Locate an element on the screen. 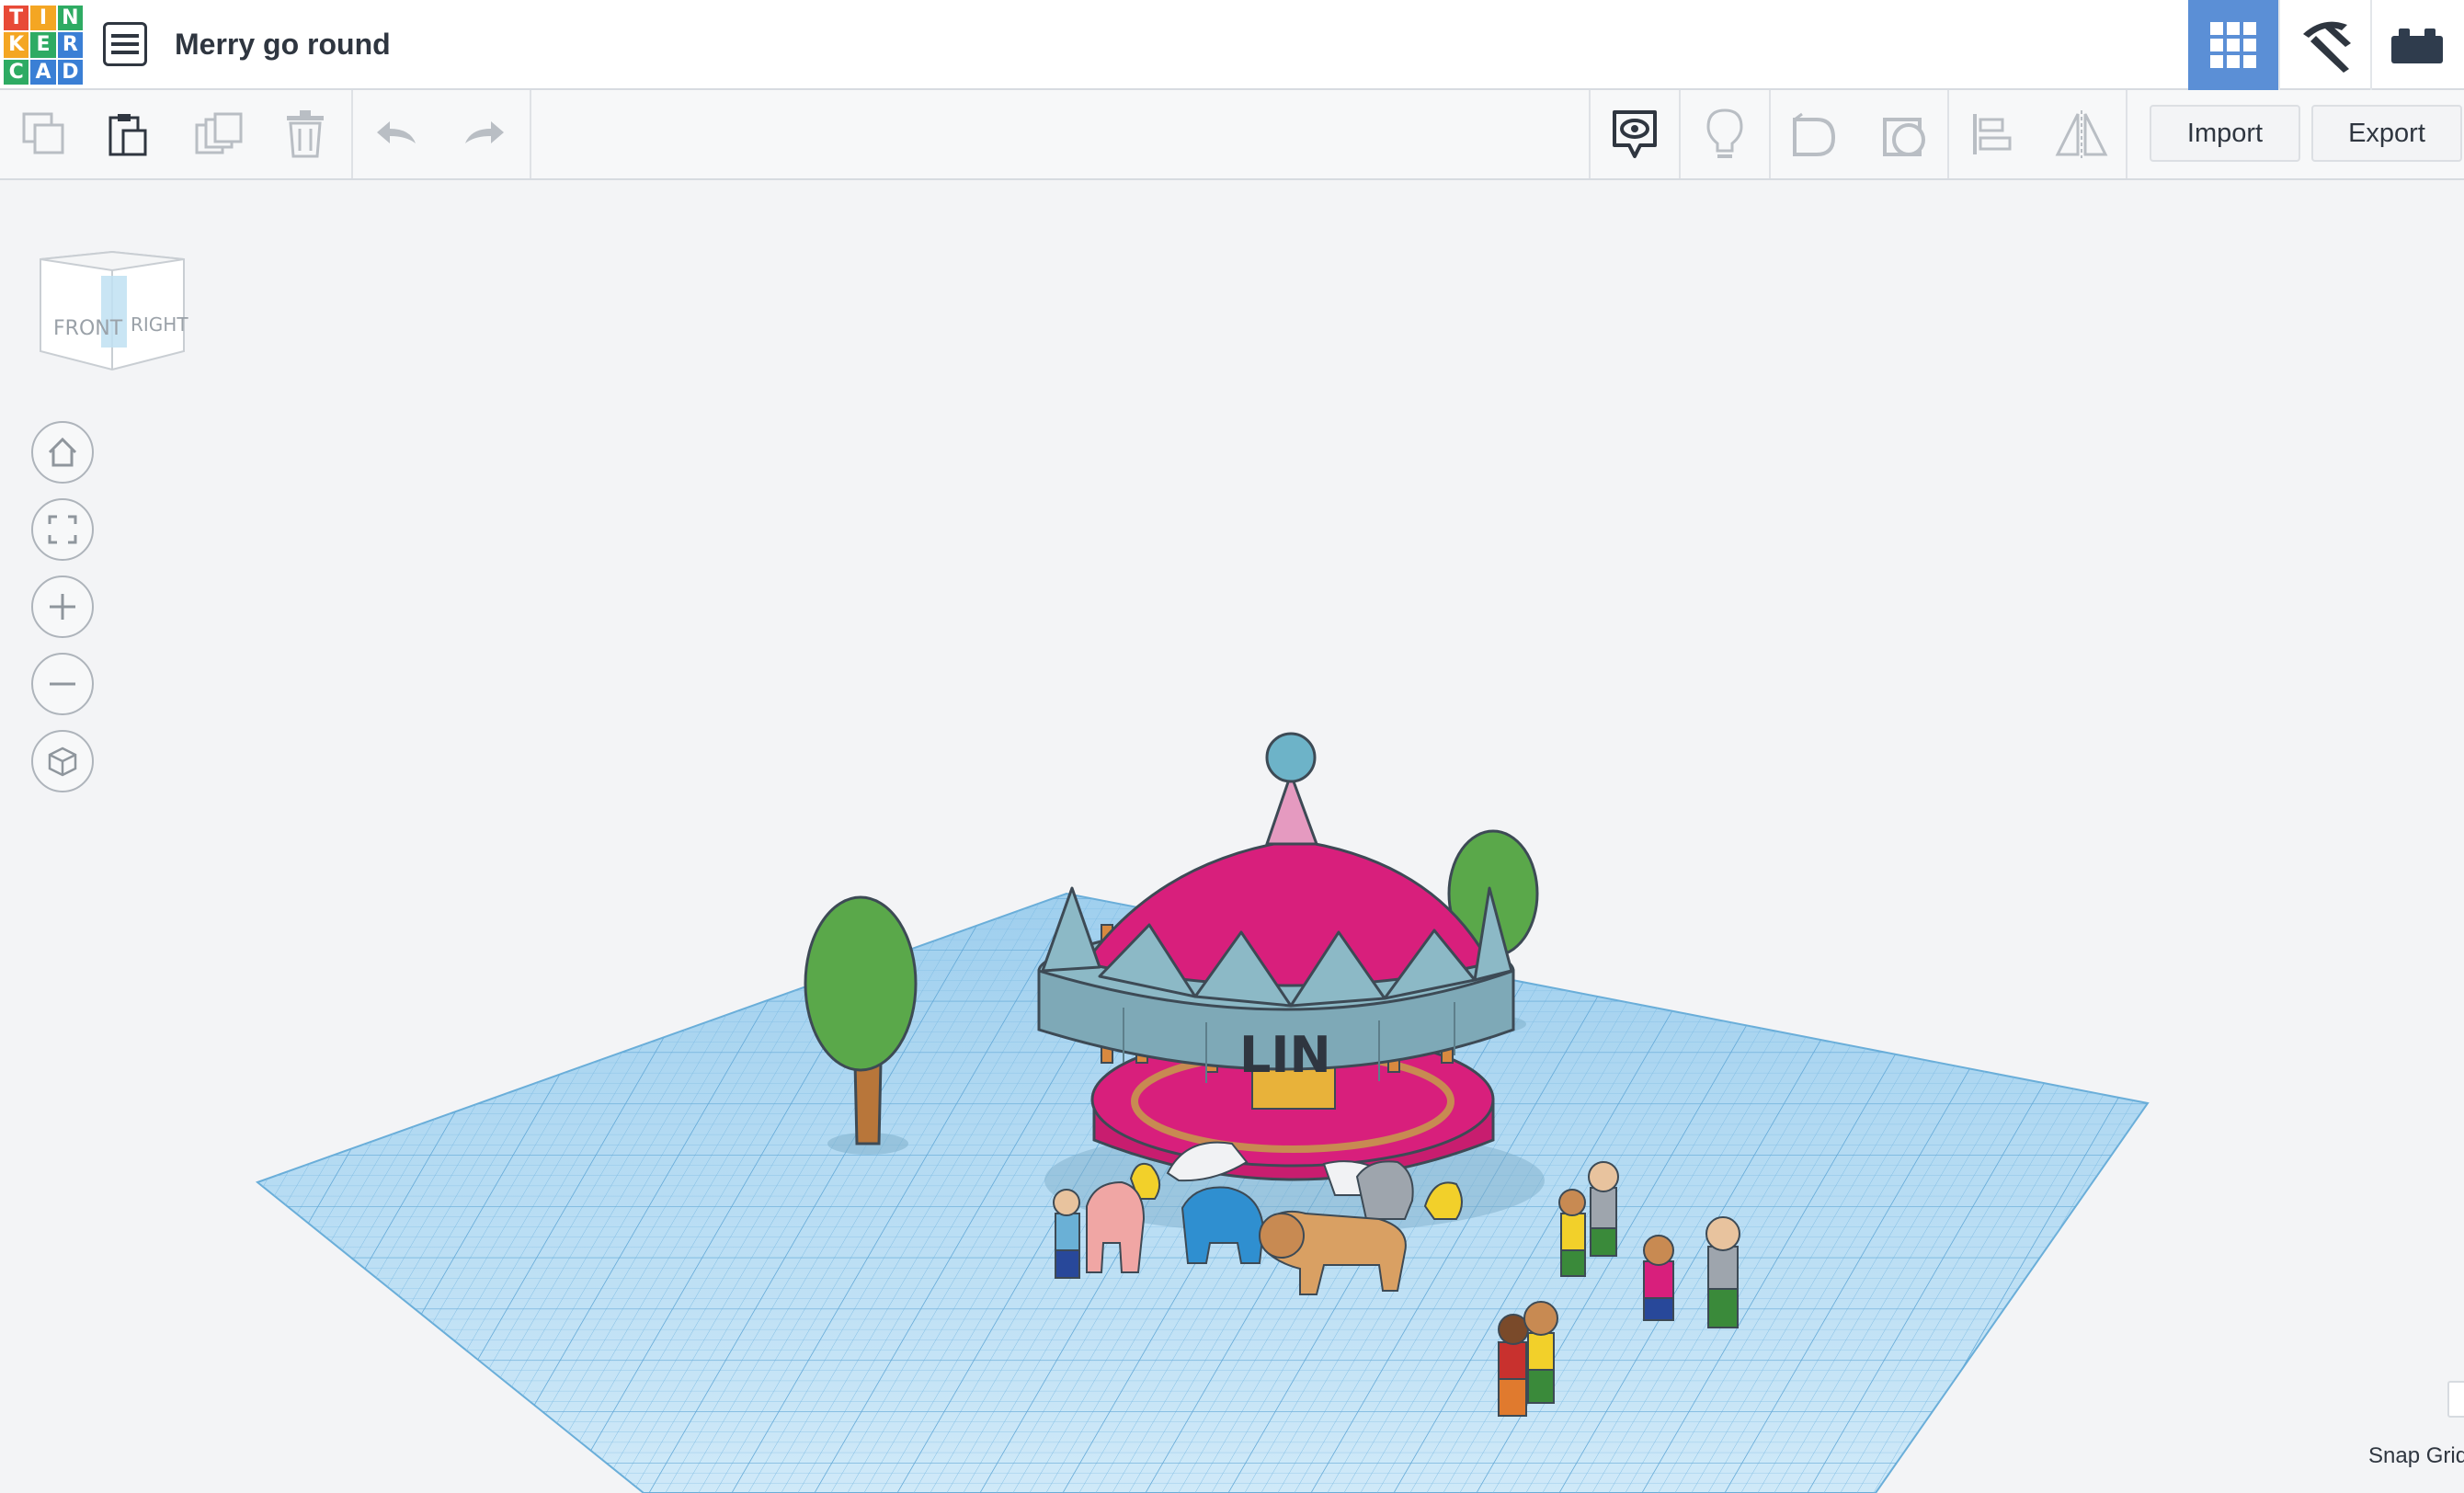 This screenshot has width=2464, height=1493. align-button is located at coordinates (1993, 134).